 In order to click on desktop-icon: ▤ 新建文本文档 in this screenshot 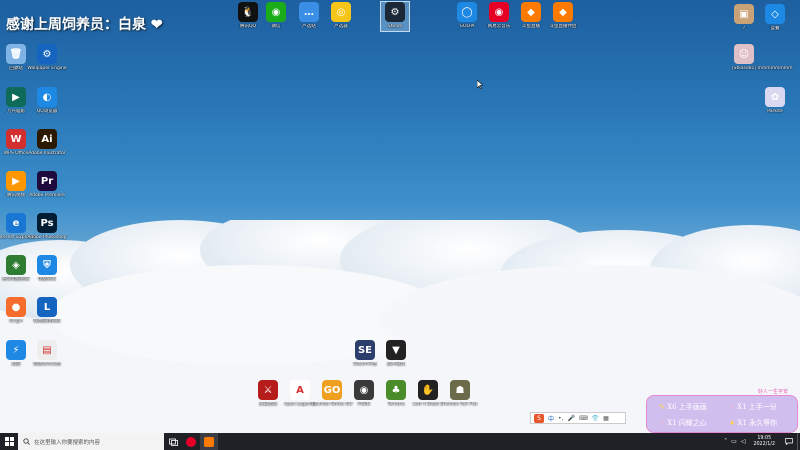, I will do `click(47, 353)`.